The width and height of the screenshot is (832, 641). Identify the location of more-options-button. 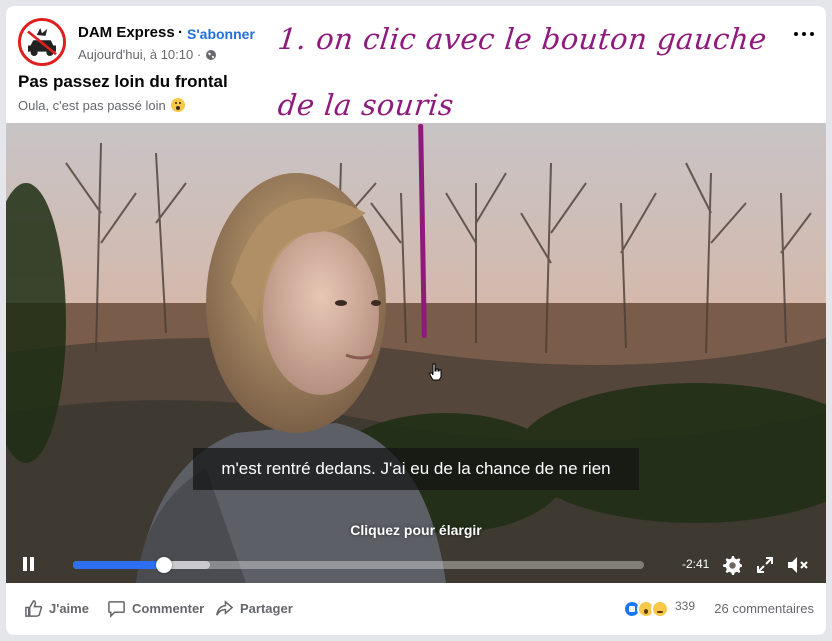
(804, 34).